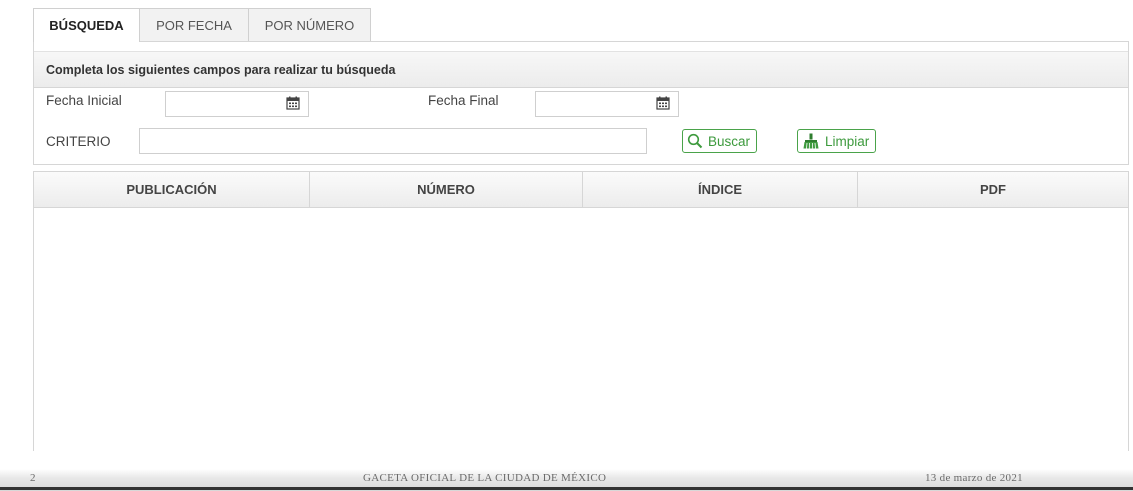 This screenshot has width=1133, height=491. I want to click on broom-icon, so click(811, 141).